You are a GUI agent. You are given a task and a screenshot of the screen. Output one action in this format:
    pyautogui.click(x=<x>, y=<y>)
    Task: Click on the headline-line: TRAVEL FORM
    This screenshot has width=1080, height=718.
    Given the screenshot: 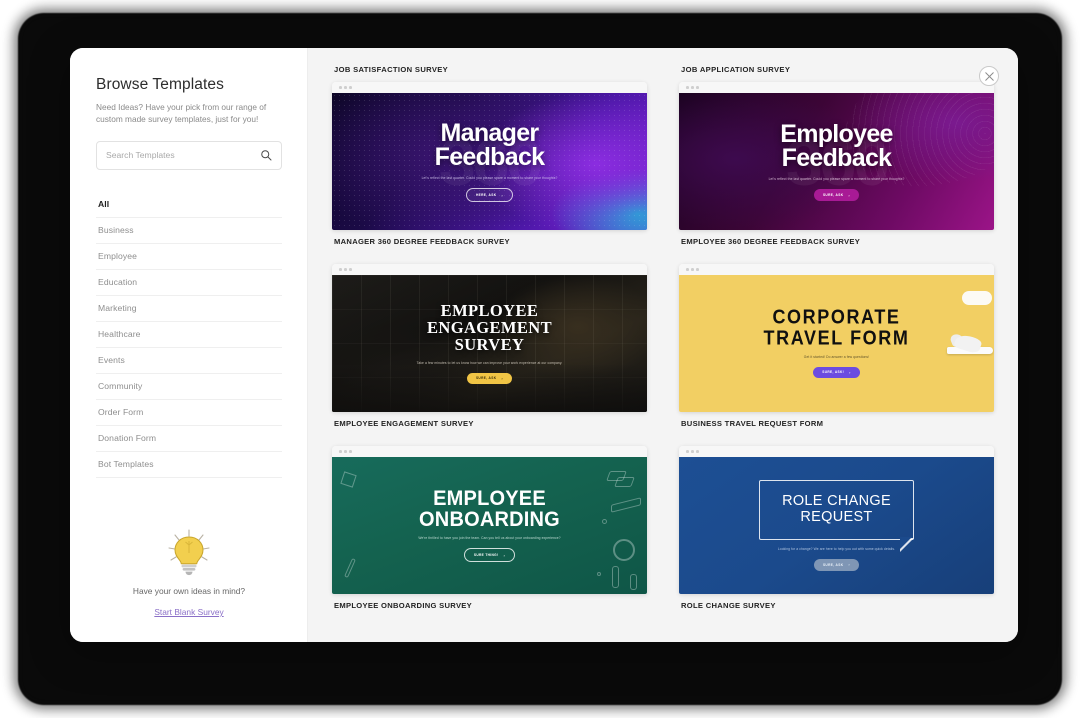 What is the action you would take?
    pyautogui.click(x=836, y=338)
    